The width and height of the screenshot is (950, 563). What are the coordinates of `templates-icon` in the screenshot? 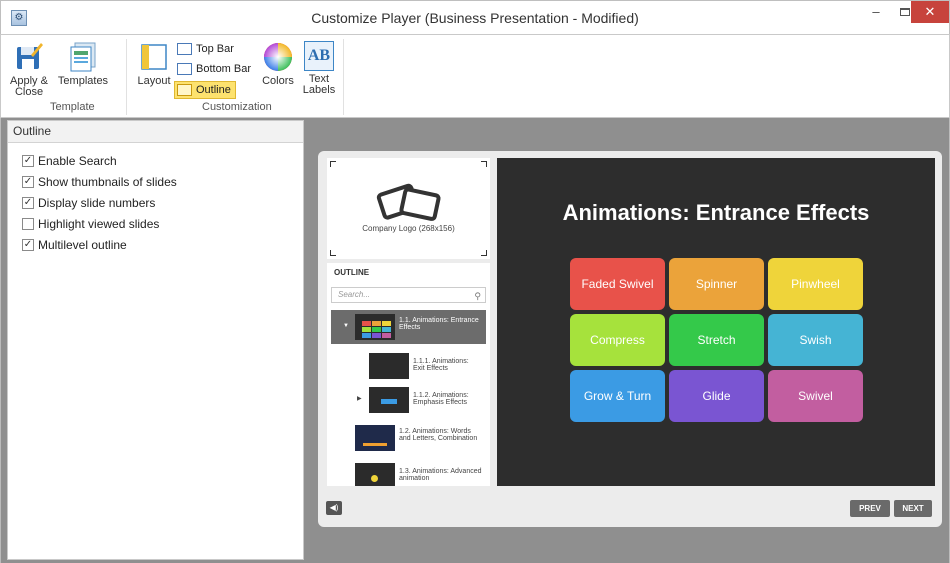 It's located at (83, 57).